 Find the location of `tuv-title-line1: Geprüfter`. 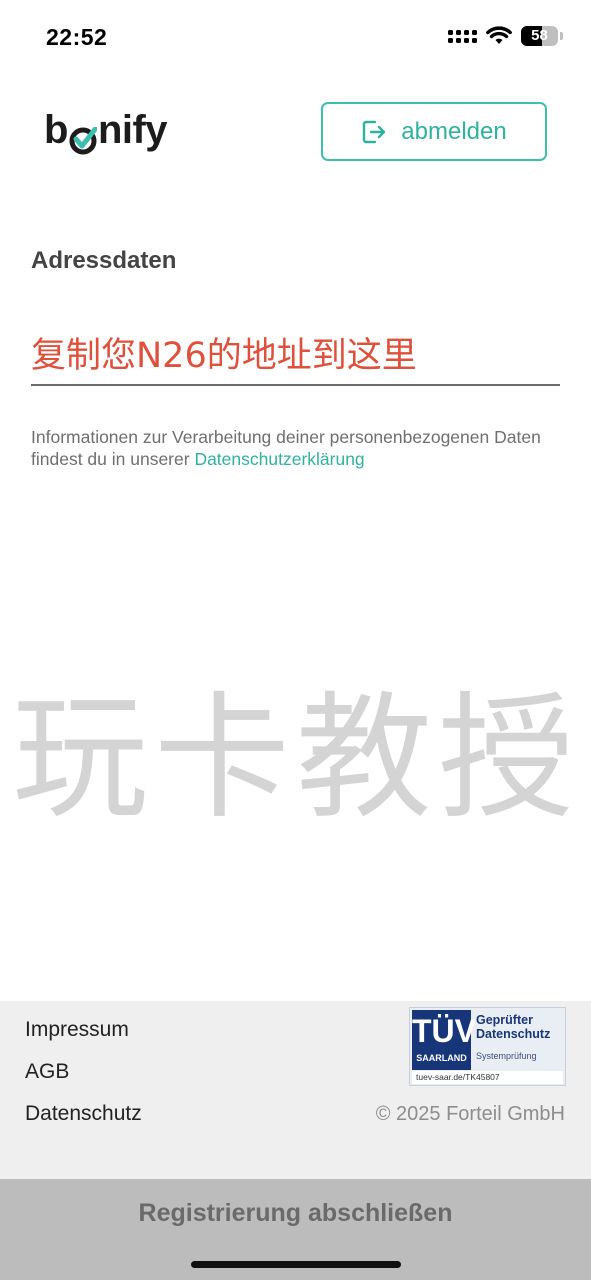

tuv-title-line1: Geprüfter is located at coordinates (504, 1020).